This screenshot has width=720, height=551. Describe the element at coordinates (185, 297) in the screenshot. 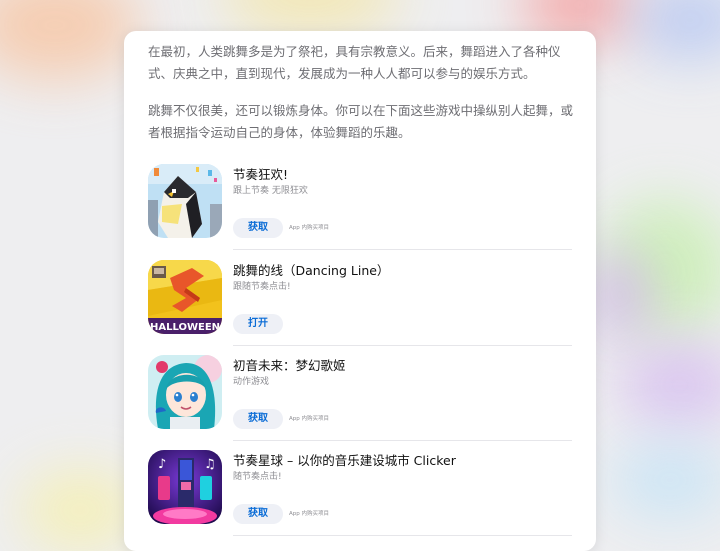

I see `dancing-line-icon: HALLOWEEN` at that location.